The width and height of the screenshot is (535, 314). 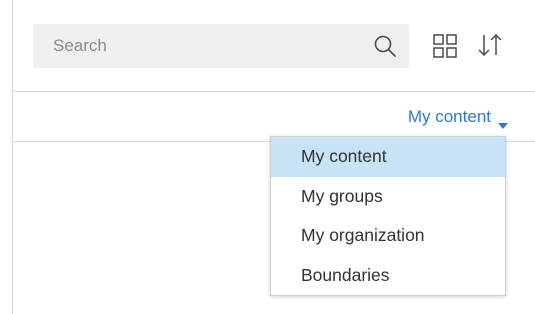 I want to click on menu-item-my-content: My content, so click(x=388, y=157).